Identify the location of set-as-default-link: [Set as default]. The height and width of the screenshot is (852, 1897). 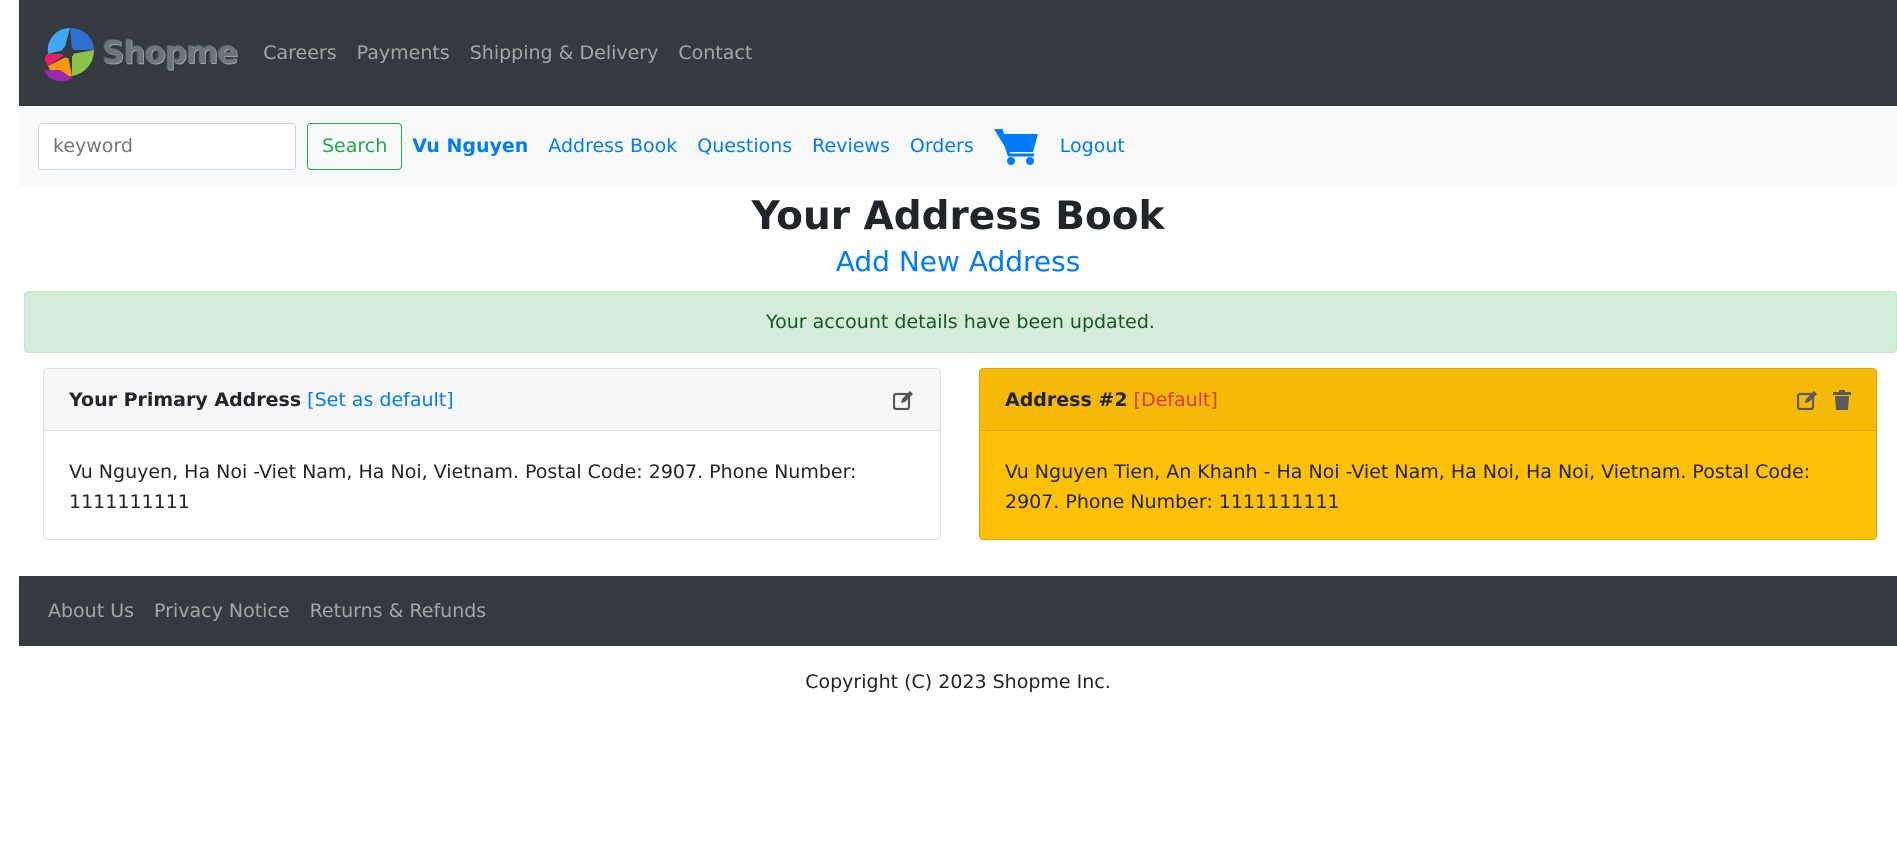
(380, 400).